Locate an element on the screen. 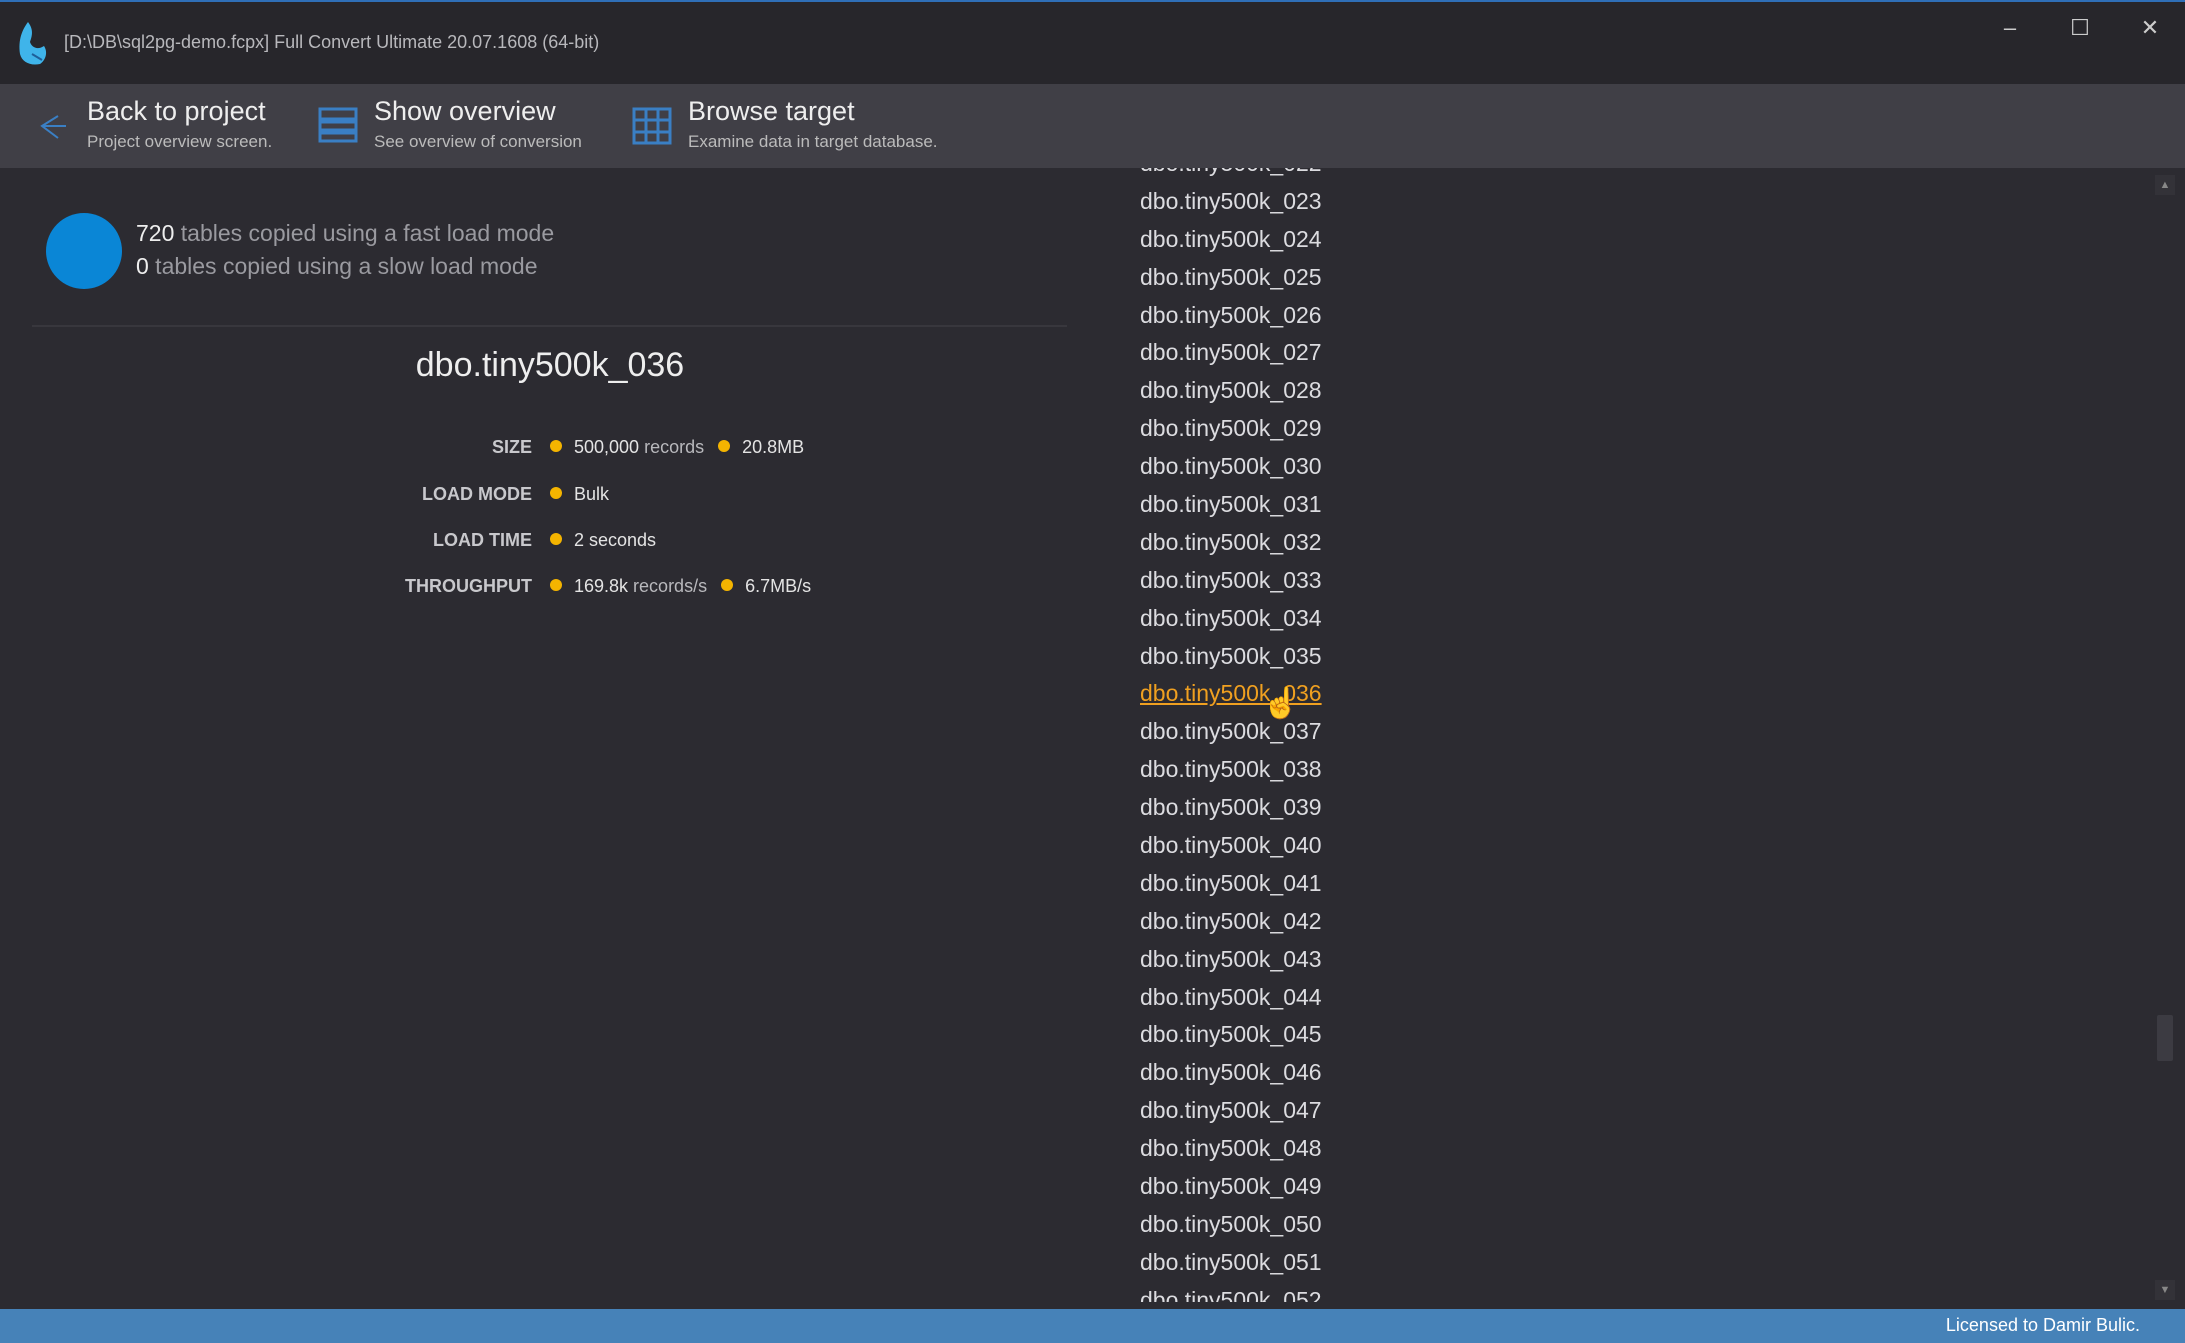 This screenshot has height=1343, width=2185. back-to-project-subtitle: Project overview screen. is located at coordinates (180, 141).